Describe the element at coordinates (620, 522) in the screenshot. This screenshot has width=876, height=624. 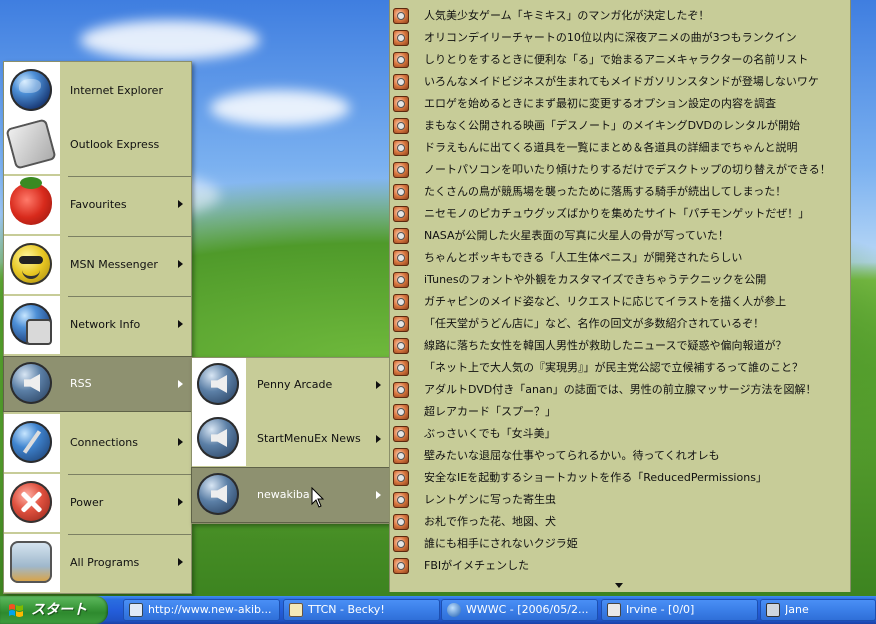
I see `feed-item: お札で作った花、地図、犬` at that location.